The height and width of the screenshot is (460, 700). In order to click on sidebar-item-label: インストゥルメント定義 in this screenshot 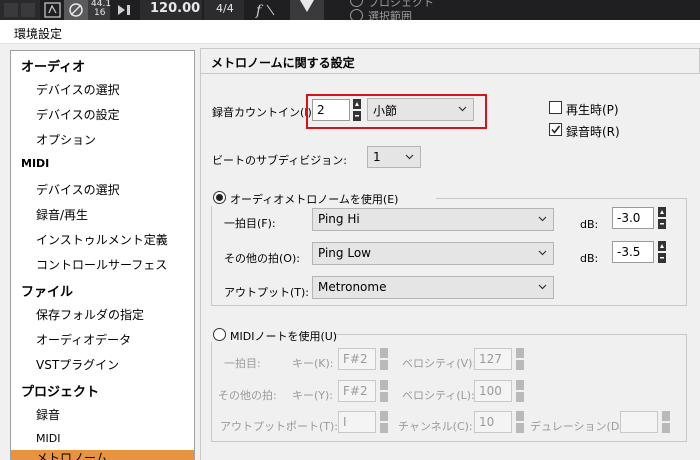, I will do `click(102, 240)`.